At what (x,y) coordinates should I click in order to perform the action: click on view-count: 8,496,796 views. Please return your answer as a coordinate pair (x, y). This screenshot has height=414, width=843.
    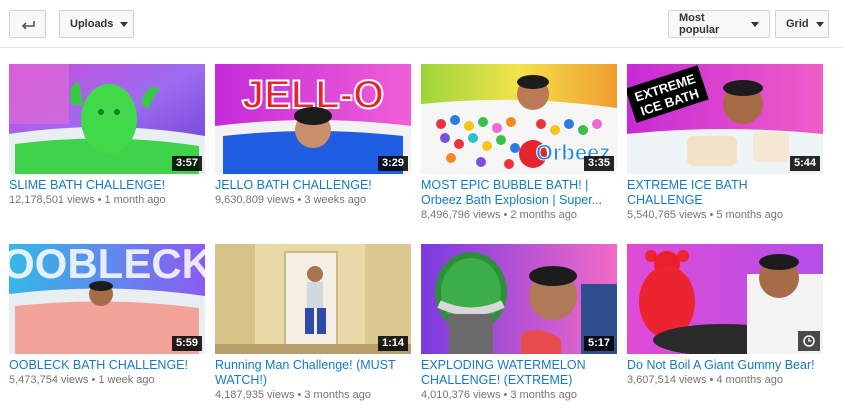
    Looking at the image, I should click on (461, 215).